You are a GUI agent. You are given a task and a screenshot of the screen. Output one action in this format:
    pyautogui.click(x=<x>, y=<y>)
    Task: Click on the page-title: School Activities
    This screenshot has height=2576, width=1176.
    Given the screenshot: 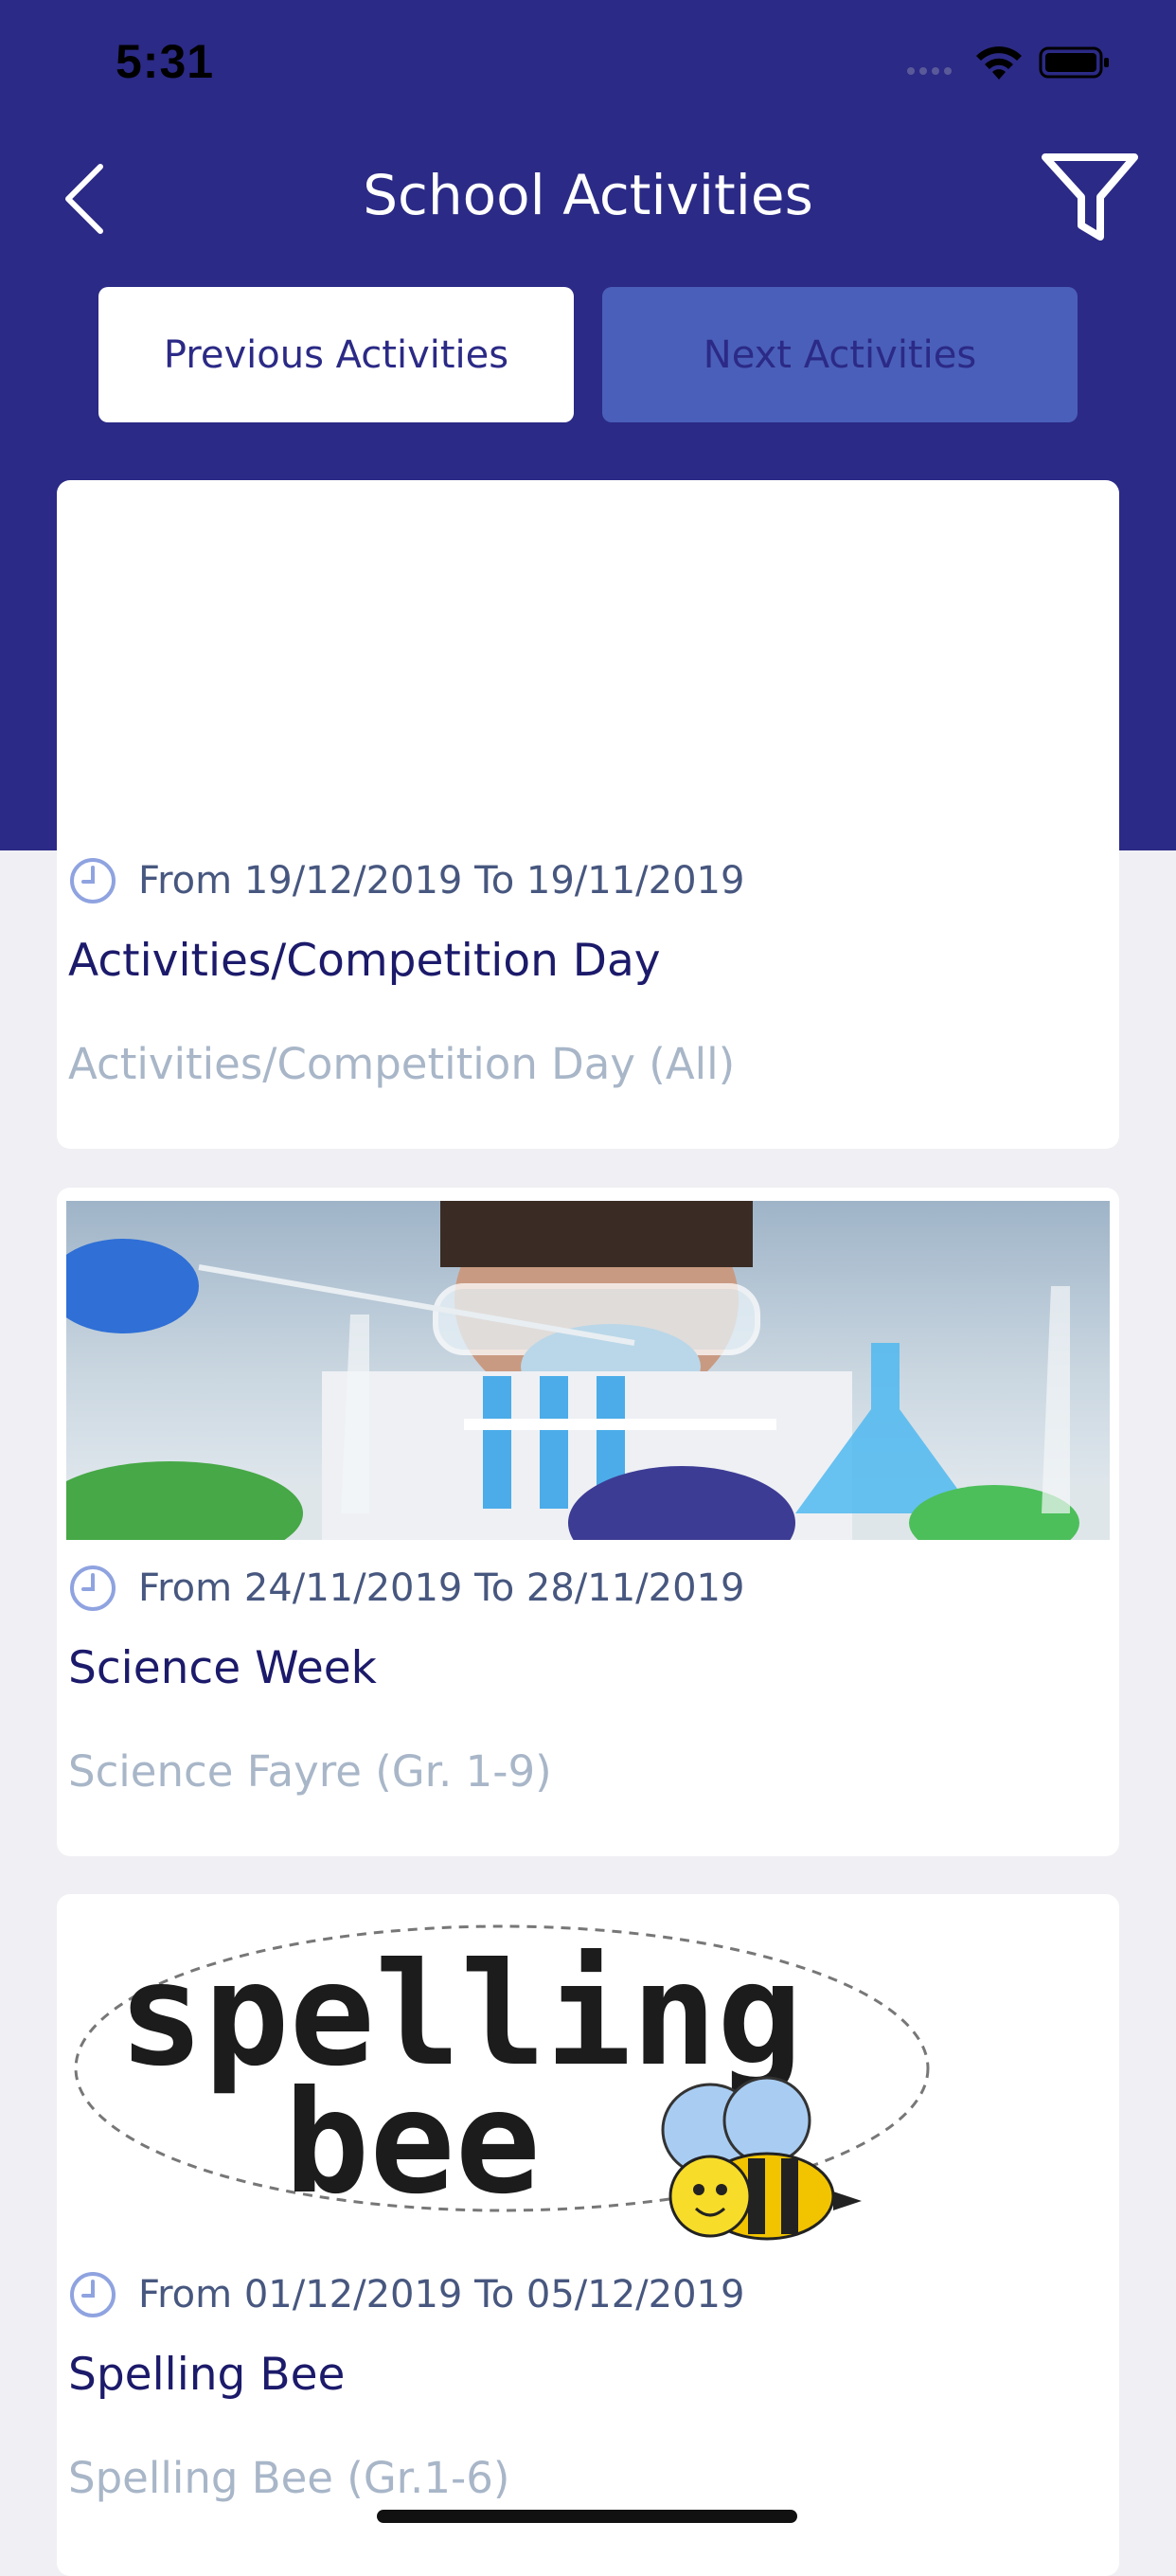 What is the action you would take?
    pyautogui.click(x=588, y=195)
    